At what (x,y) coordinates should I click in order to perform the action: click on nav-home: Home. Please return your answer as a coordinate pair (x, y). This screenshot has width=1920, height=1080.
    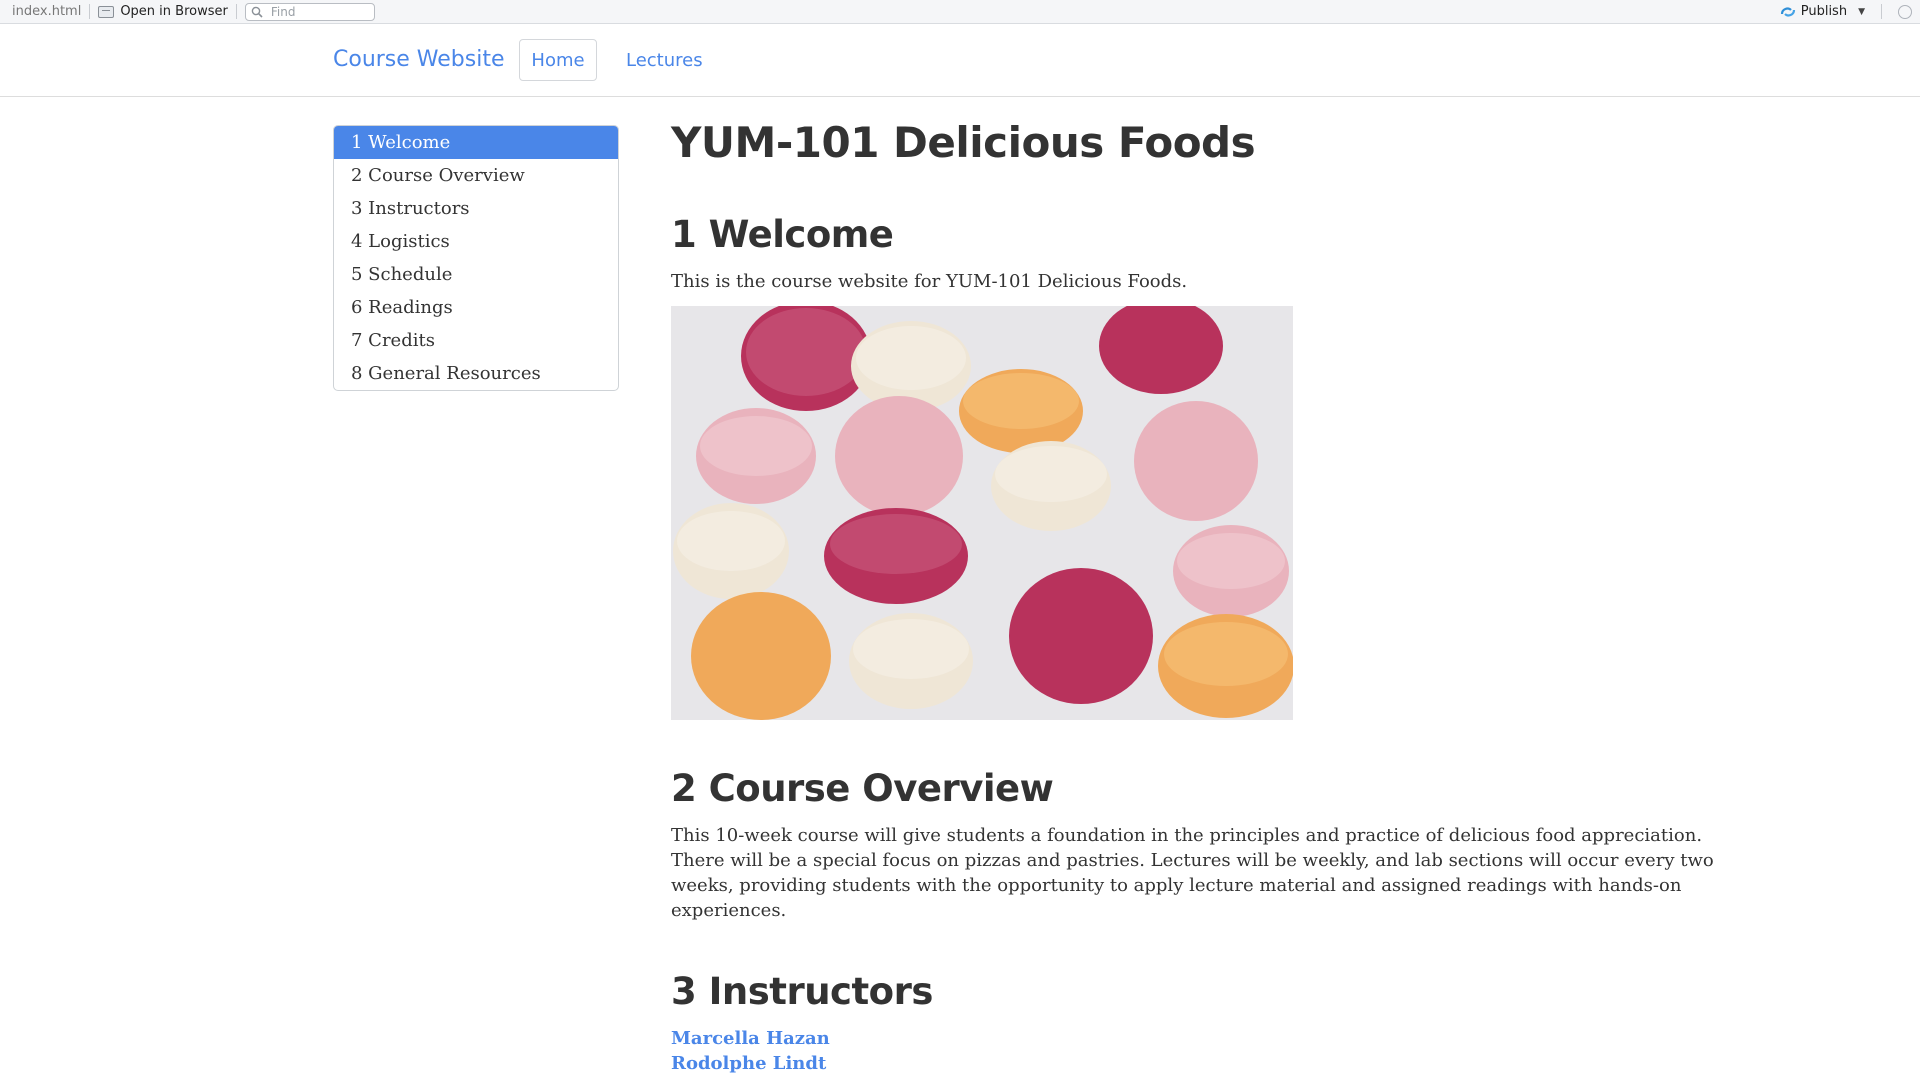
    Looking at the image, I should click on (558, 60).